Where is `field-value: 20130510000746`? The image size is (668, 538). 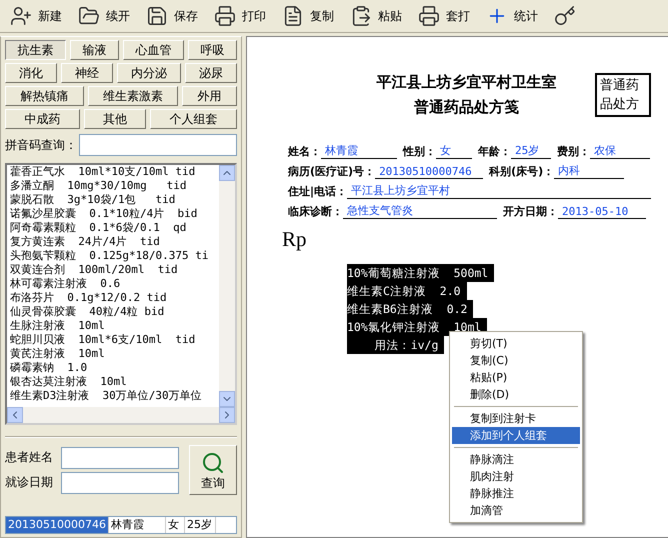 field-value: 20130510000746 is located at coordinates (429, 172).